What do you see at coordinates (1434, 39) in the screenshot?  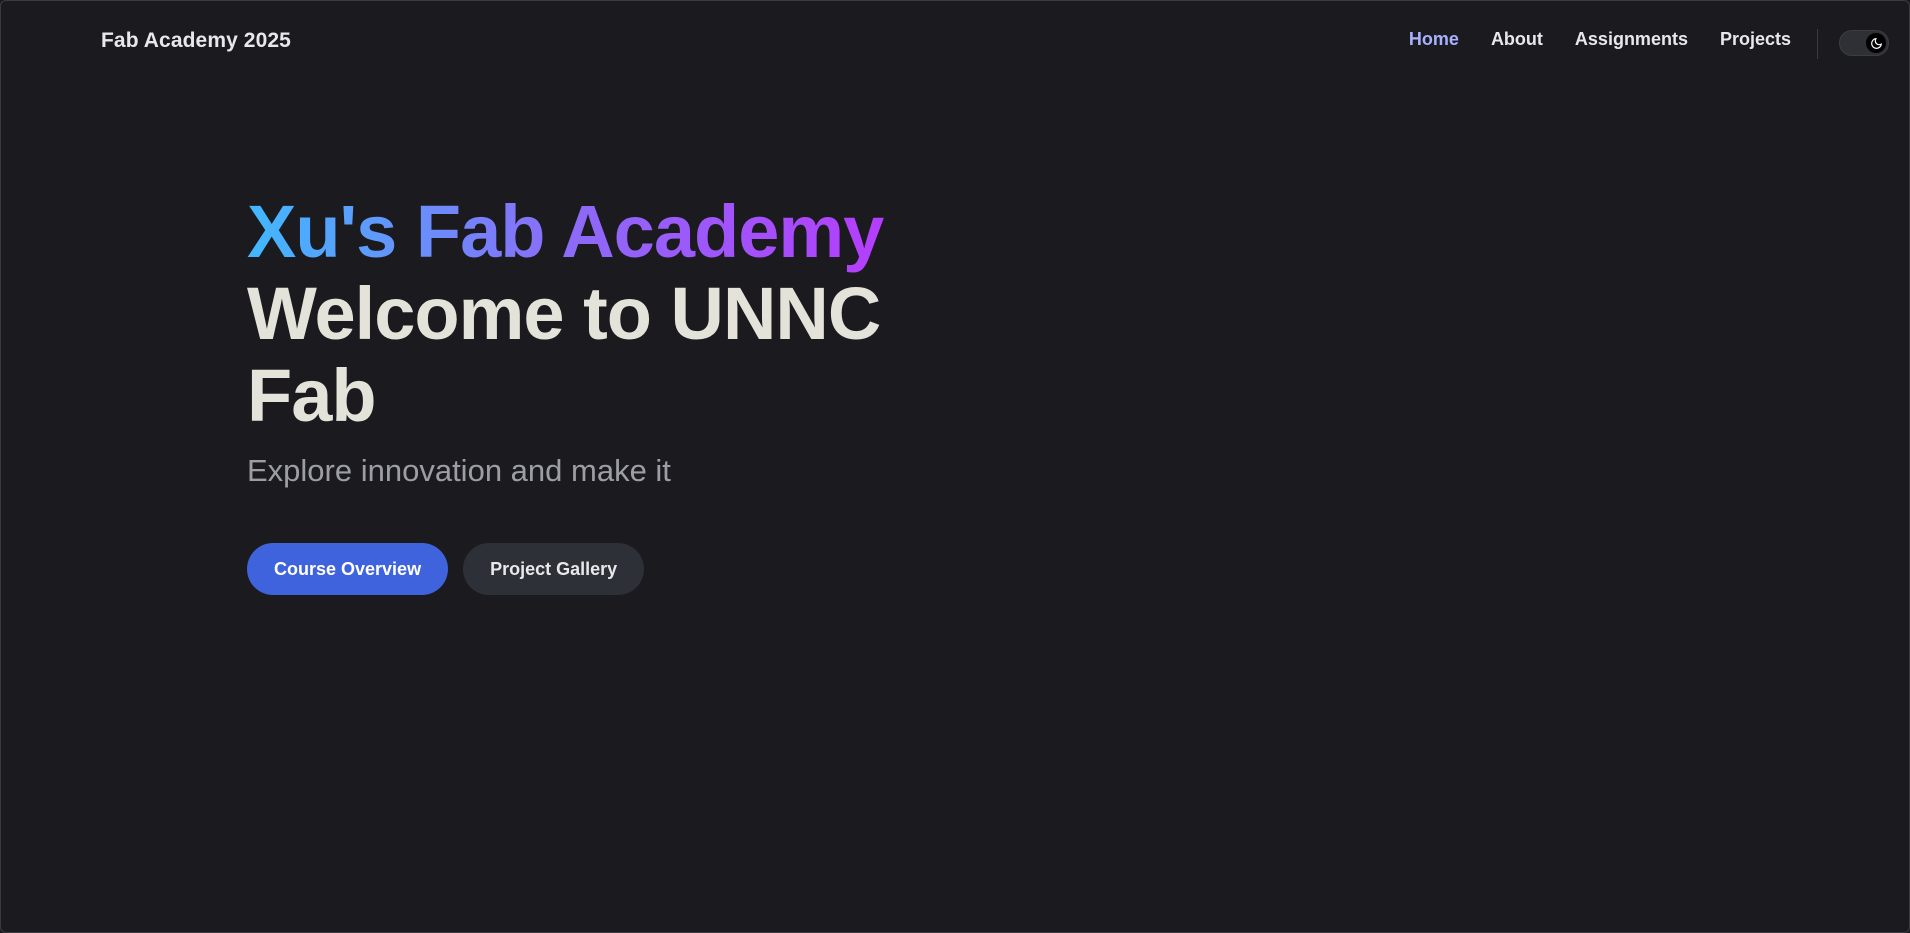 I see `nav-link-home: Home` at bounding box center [1434, 39].